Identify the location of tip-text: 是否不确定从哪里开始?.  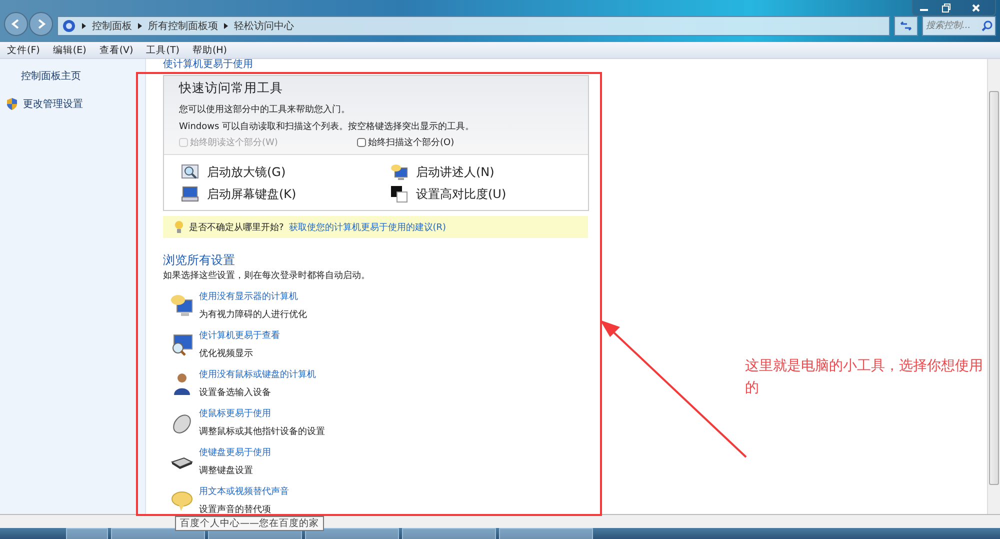
(236, 228).